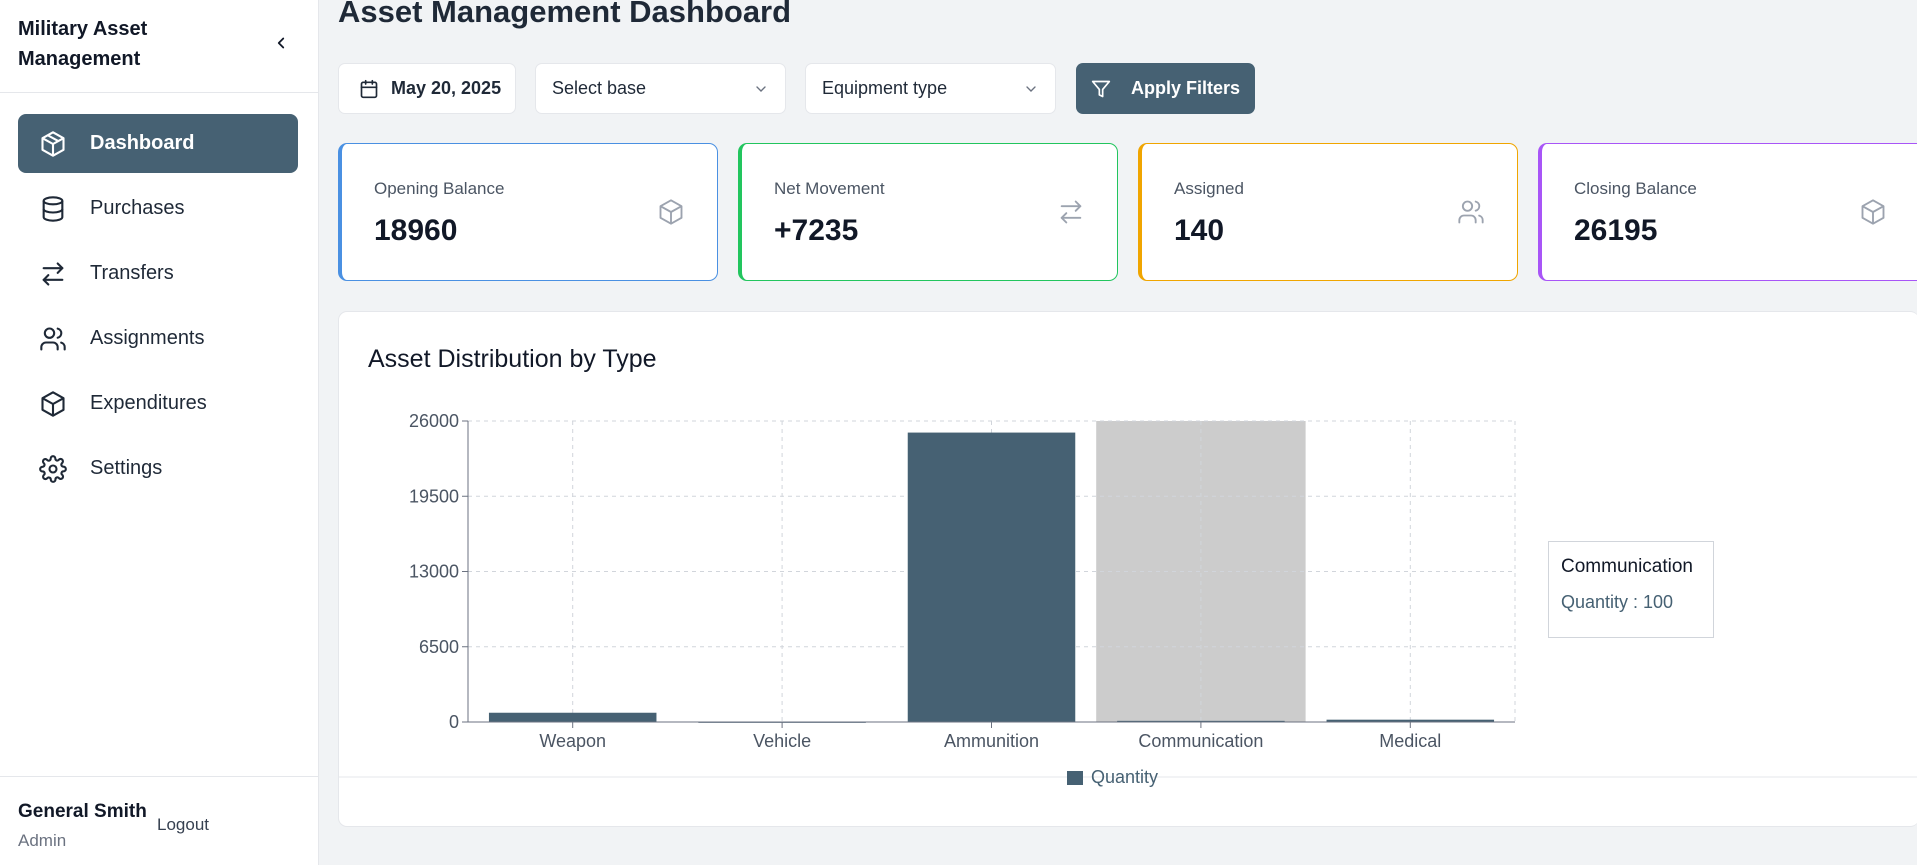 Image resolution: width=1917 pixels, height=865 pixels. Describe the element at coordinates (928, 212) in the screenshot. I see `net-movement-card: Net Movement +7235` at that location.